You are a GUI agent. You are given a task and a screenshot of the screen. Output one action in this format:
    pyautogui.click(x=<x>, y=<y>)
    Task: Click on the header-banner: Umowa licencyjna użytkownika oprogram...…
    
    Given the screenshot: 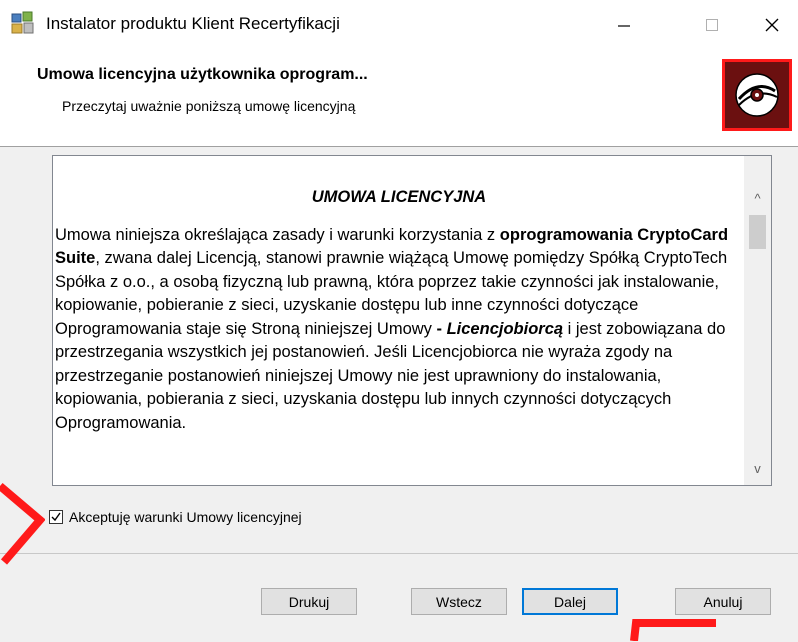 What is the action you would take?
    pyautogui.click(x=399, y=100)
    